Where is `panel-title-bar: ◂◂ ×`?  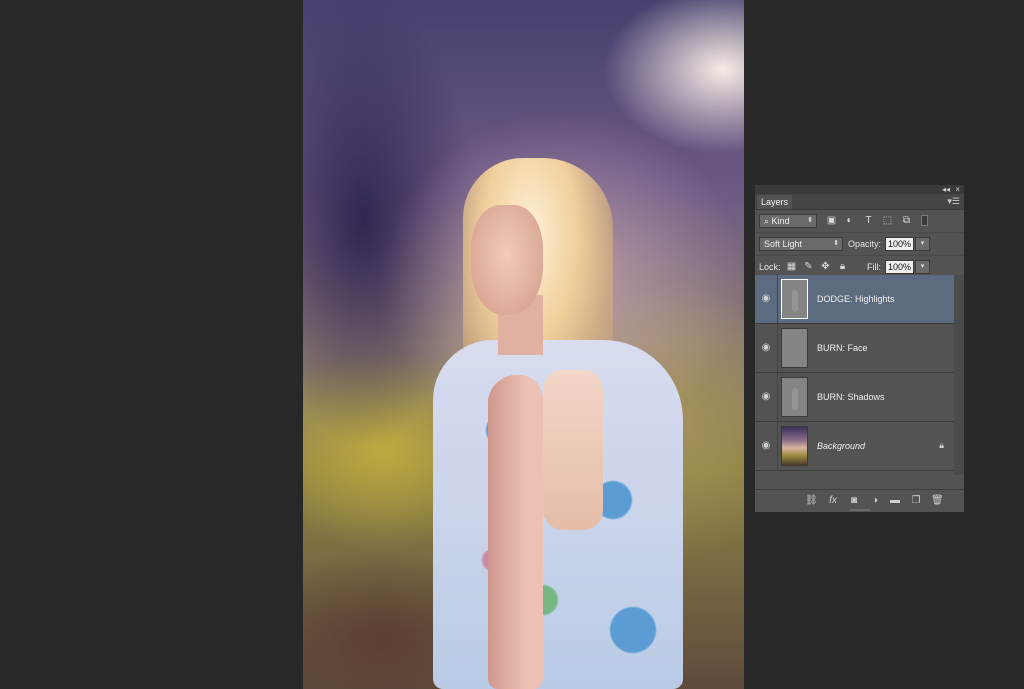
panel-title-bar: ◂◂ × is located at coordinates (859, 189).